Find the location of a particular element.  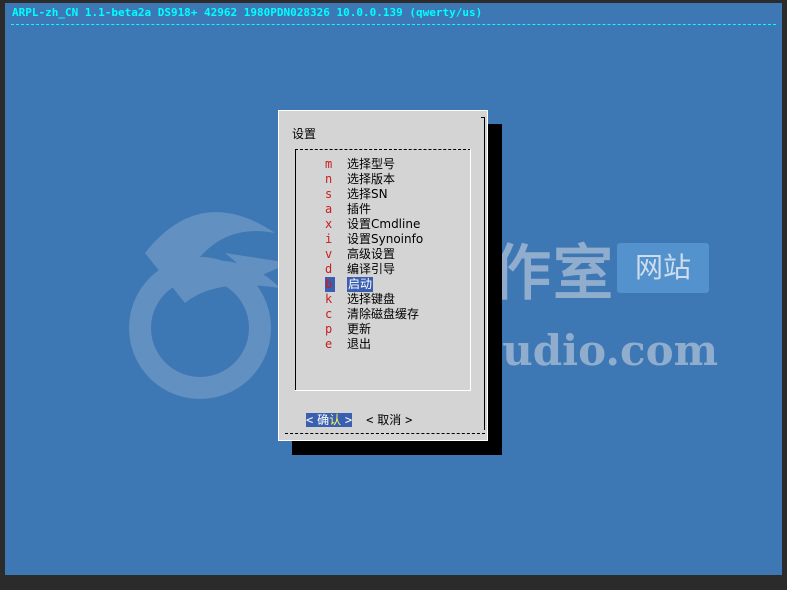

menu-item-p: p 更新 is located at coordinates (374, 329).